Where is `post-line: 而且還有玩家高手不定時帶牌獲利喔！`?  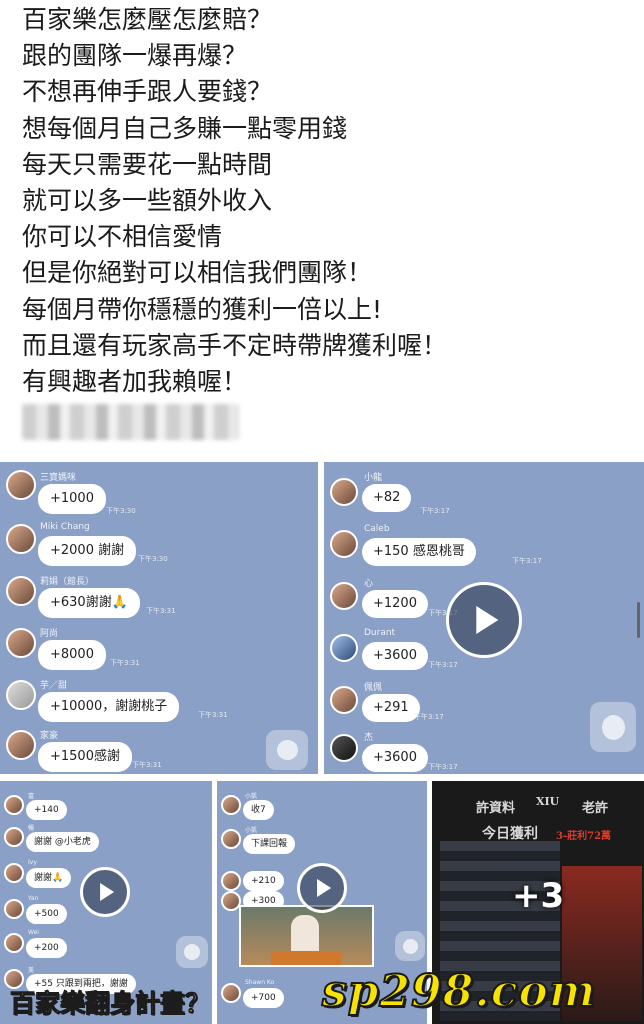
post-line: 而且還有玩家高手不定時帶牌獲利喔！ is located at coordinates (235, 345).